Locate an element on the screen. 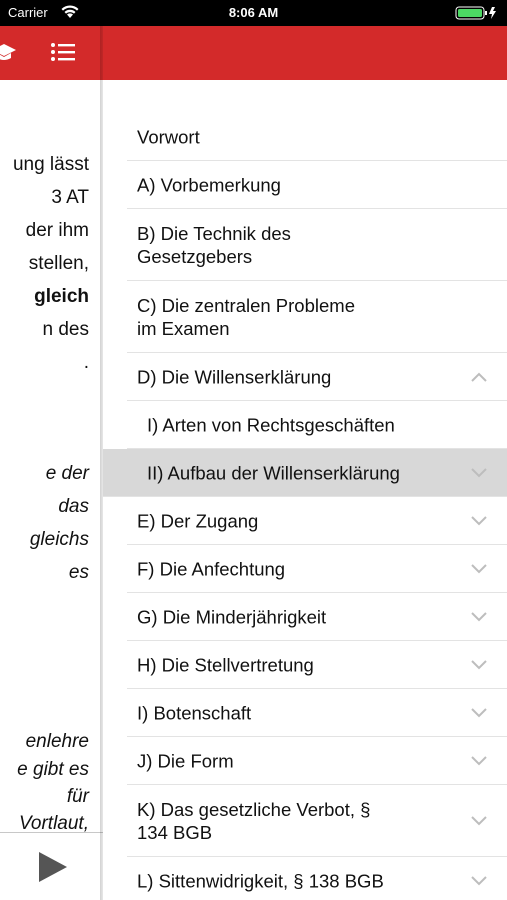  toc-item-label: L) Sittenwidrigkeit, § 138 BGB is located at coordinates (260, 880).